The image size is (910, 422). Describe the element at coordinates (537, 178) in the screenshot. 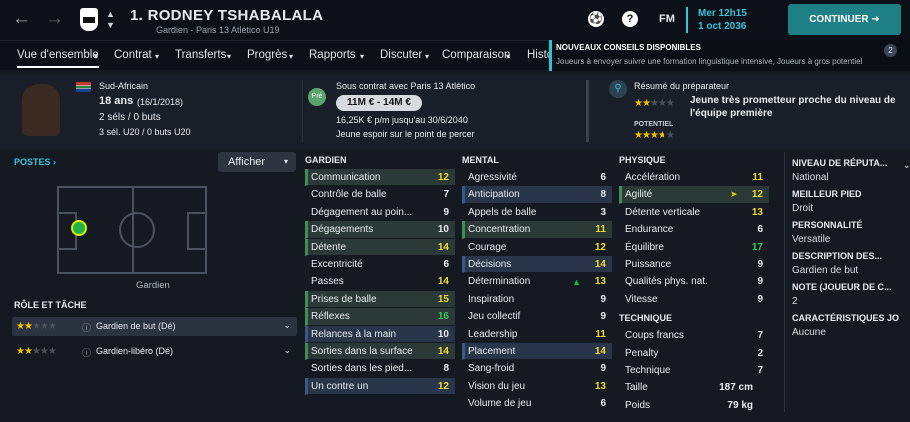

I see `attribute-row: Agressivité 6` at that location.